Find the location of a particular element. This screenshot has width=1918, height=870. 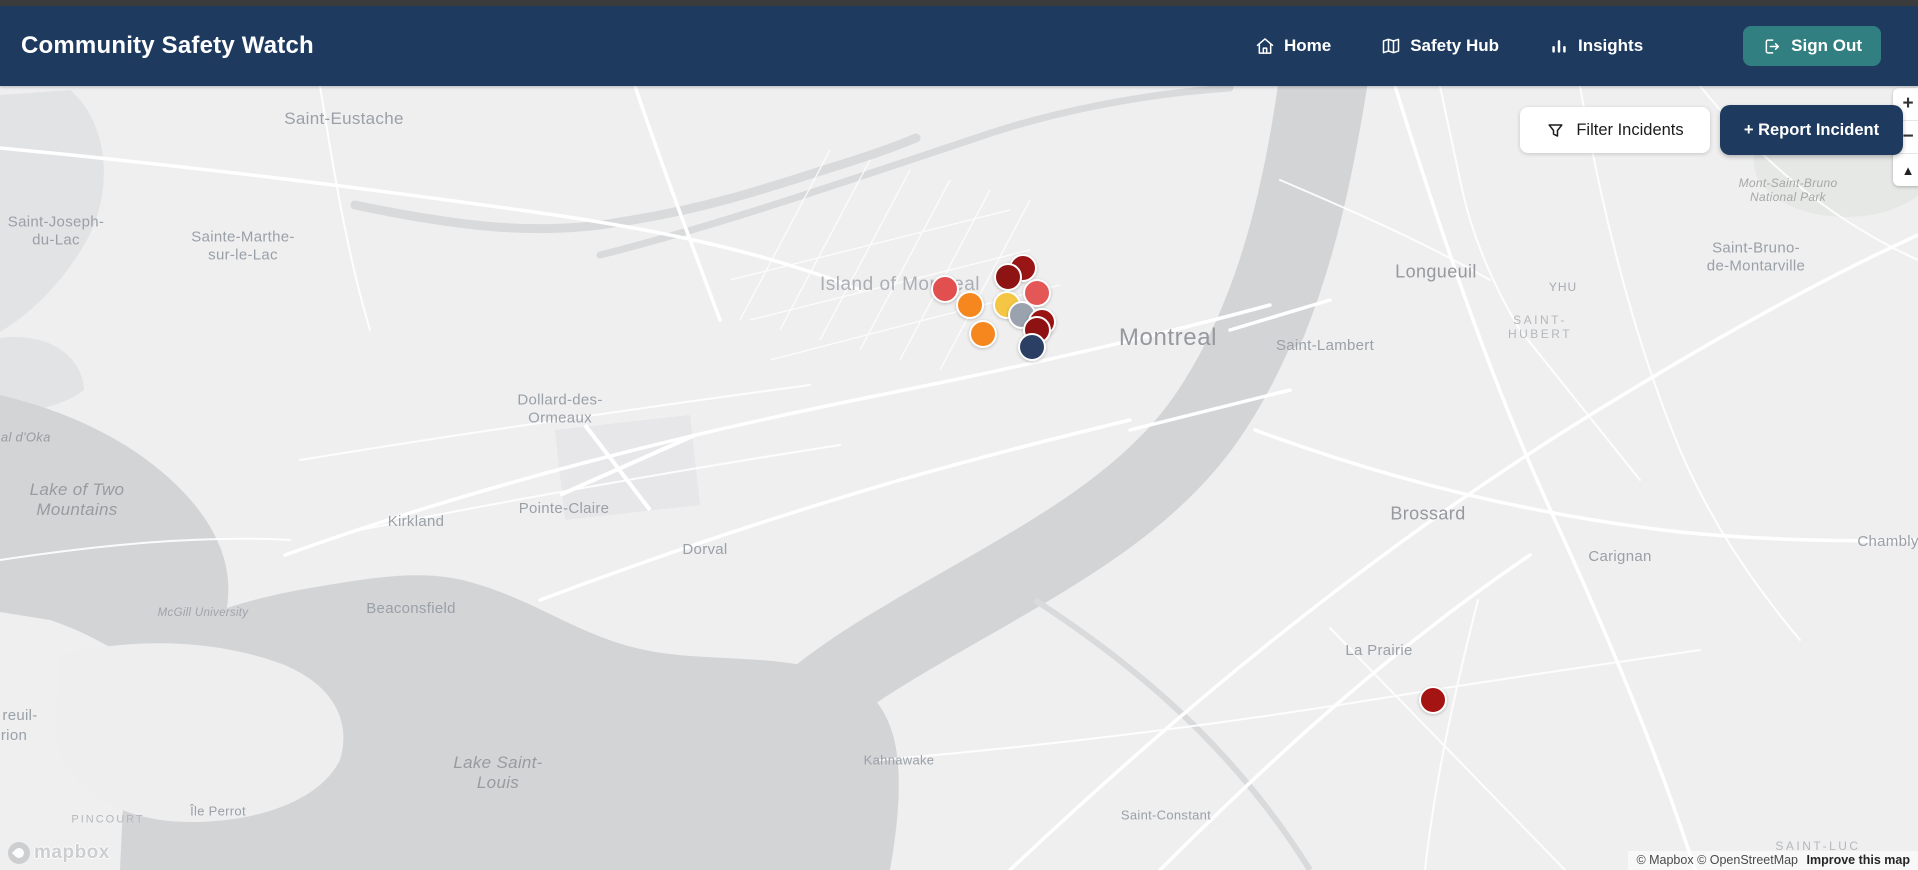

report-incident-button: + Report Incident is located at coordinates (1811, 130).